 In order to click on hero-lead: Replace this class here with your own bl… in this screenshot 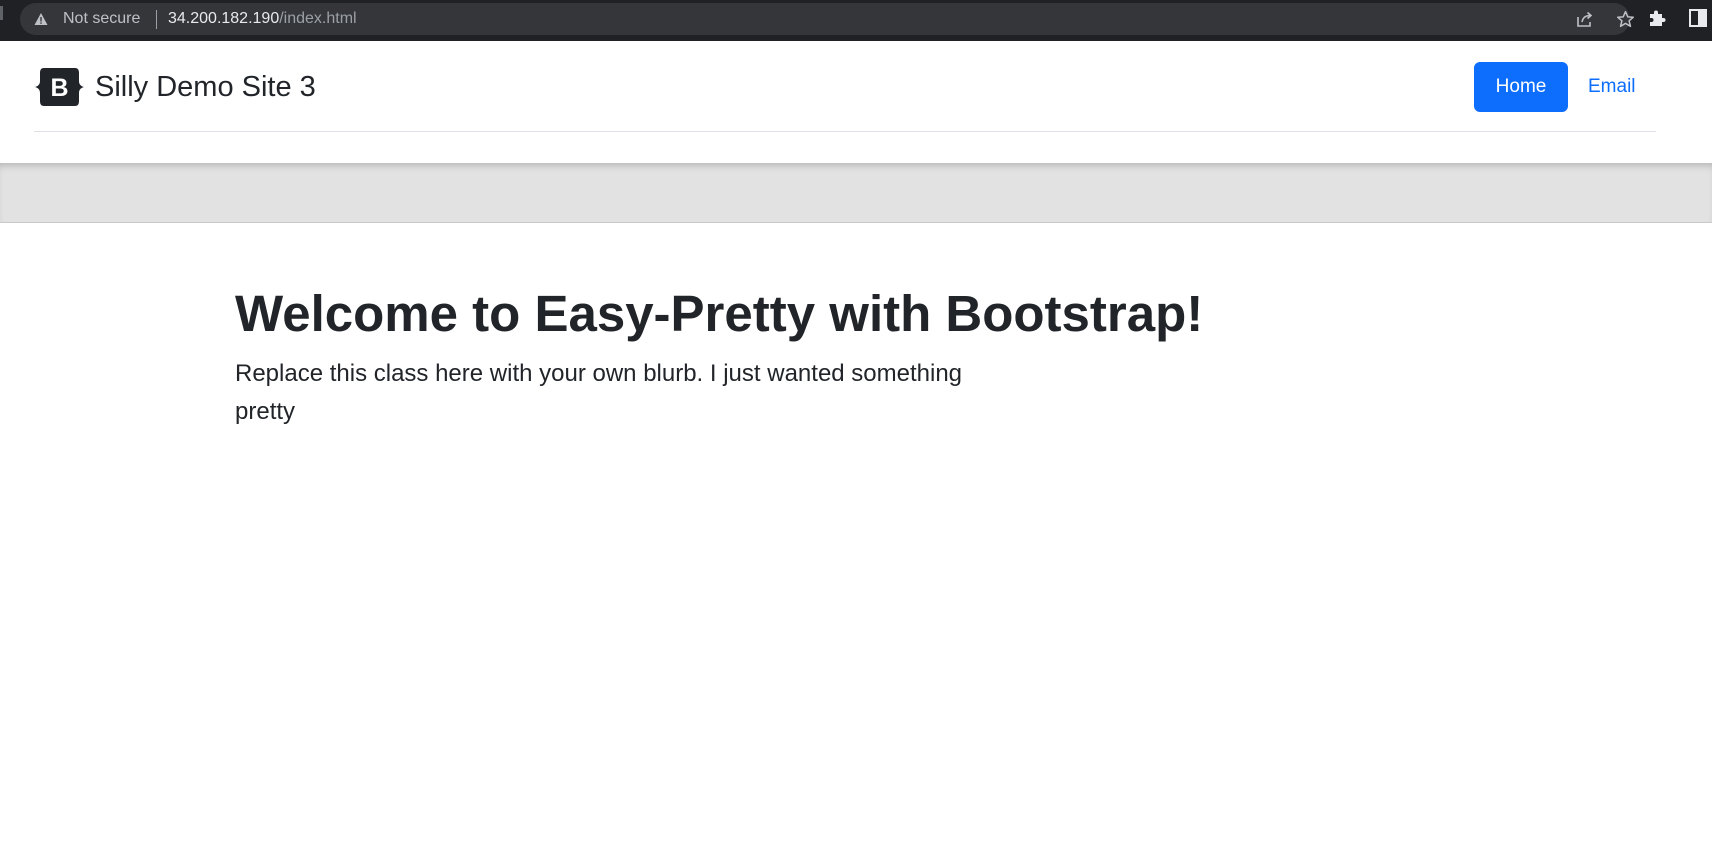, I will do `click(599, 392)`.